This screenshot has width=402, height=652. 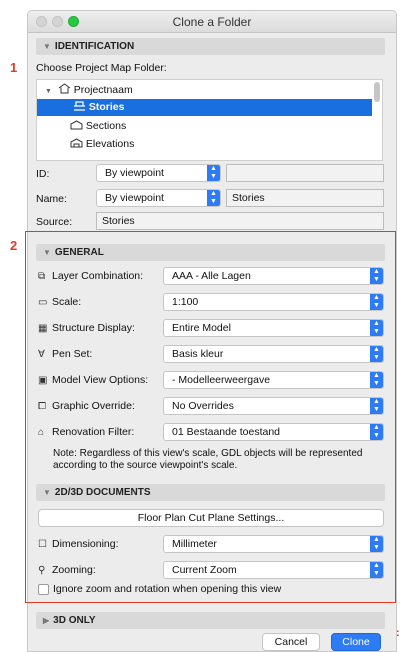 What do you see at coordinates (194, 544) in the screenshot?
I see `dimensioning-value: Millimeter` at bounding box center [194, 544].